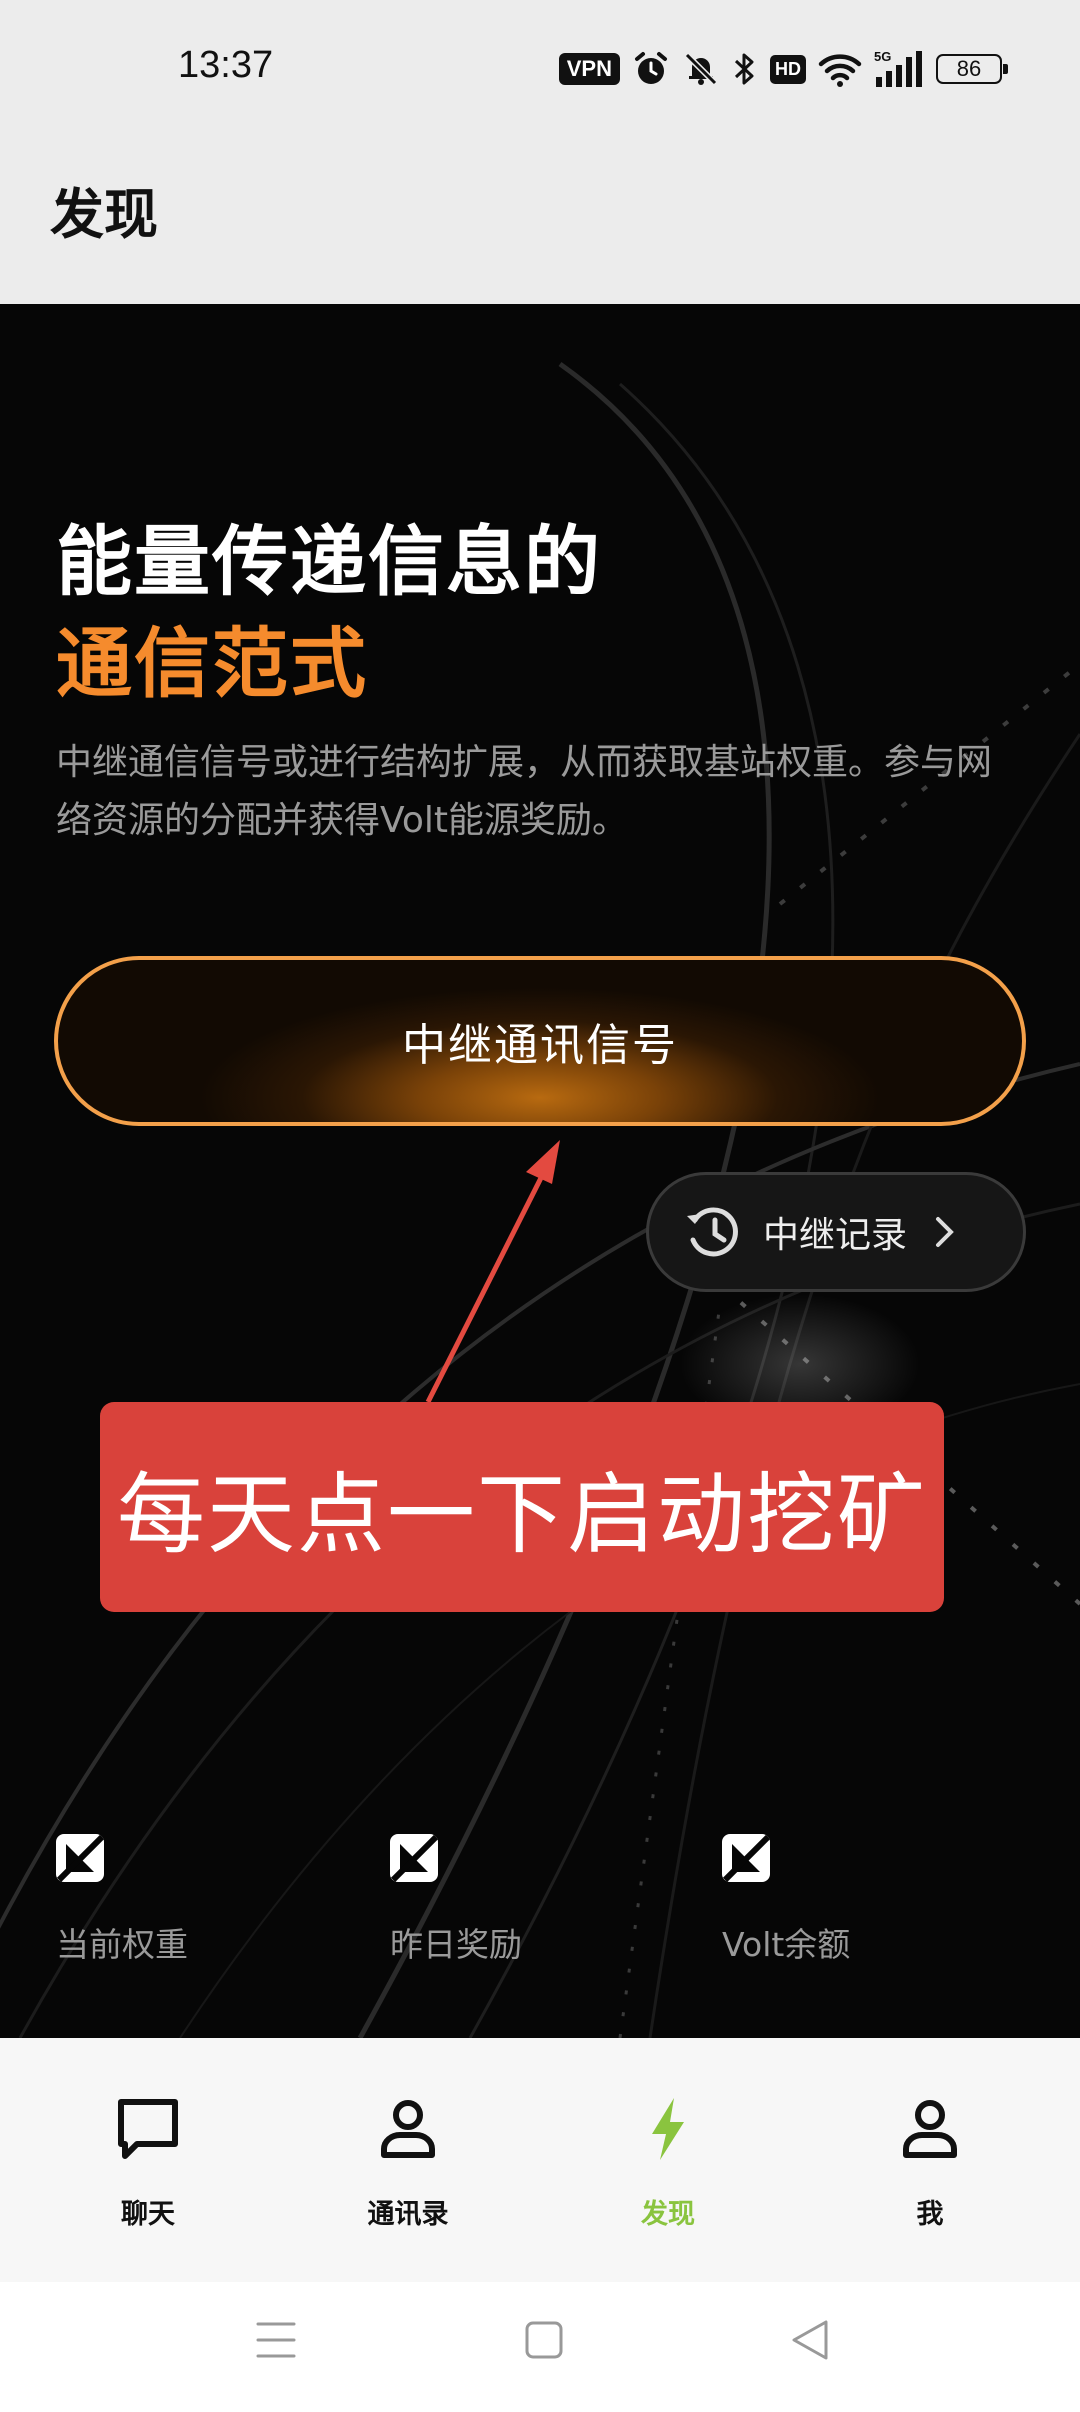 The height and width of the screenshot is (2412, 1080). What do you see at coordinates (329, 561) in the screenshot?
I see `hero-title: 能量传递信息的` at bounding box center [329, 561].